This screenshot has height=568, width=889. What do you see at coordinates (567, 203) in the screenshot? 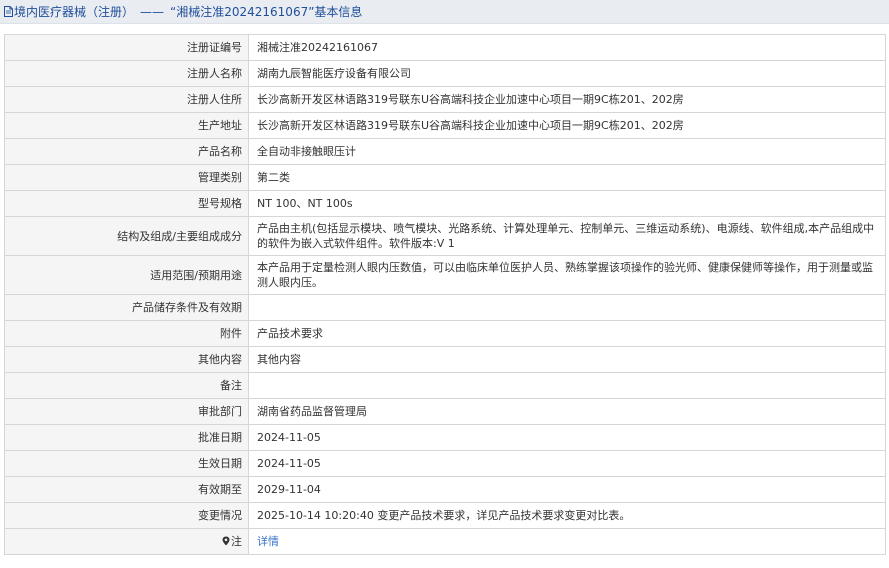
I see `row-value: NT 100、NT 100s` at bounding box center [567, 203].